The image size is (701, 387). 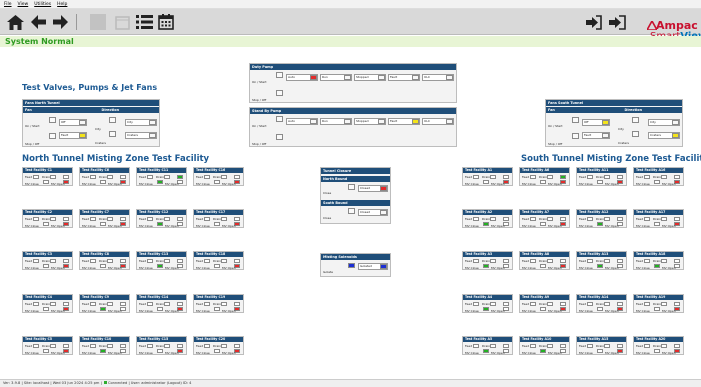 What do you see at coordinates (166, 22) in the screenshot?
I see `calendar-icon` at bounding box center [166, 22].